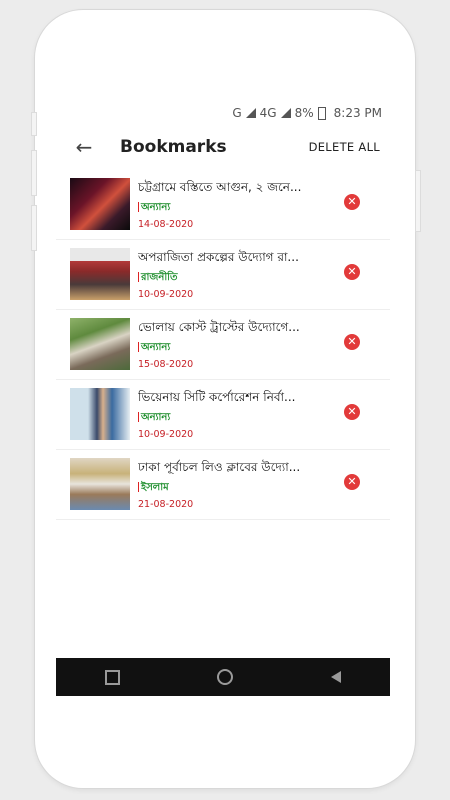 This screenshot has height=800, width=450. I want to click on item-category-label: রাজনীতি, so click(159, 277).